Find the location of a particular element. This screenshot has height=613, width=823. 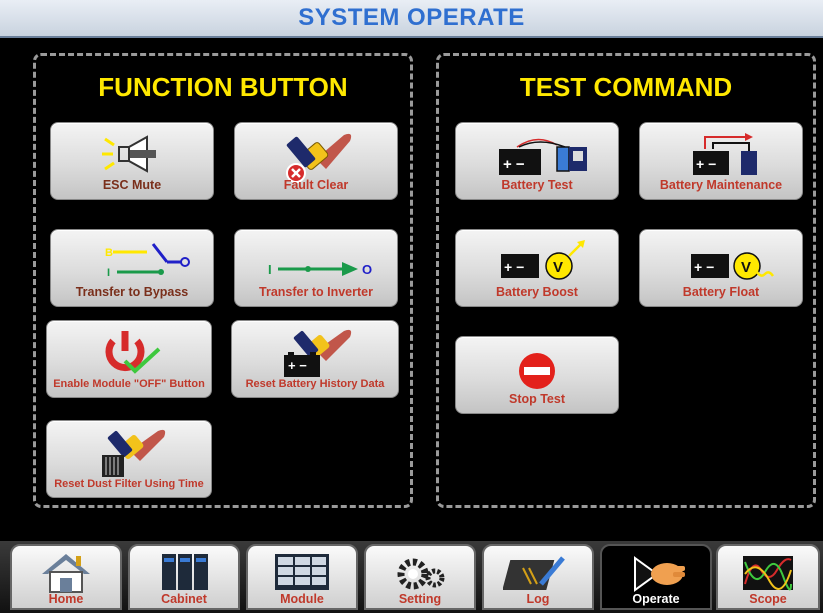

battery-maintenance-label: Battery Maintenance is located at coordinates (721, 185).